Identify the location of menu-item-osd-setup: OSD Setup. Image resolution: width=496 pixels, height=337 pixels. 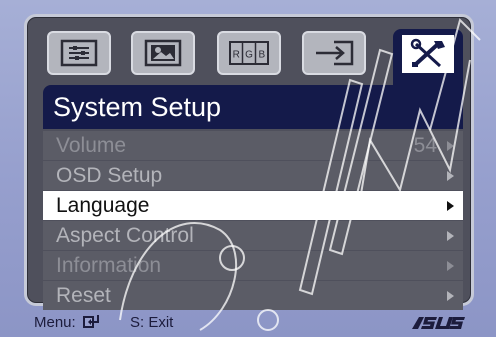
(253, 175).